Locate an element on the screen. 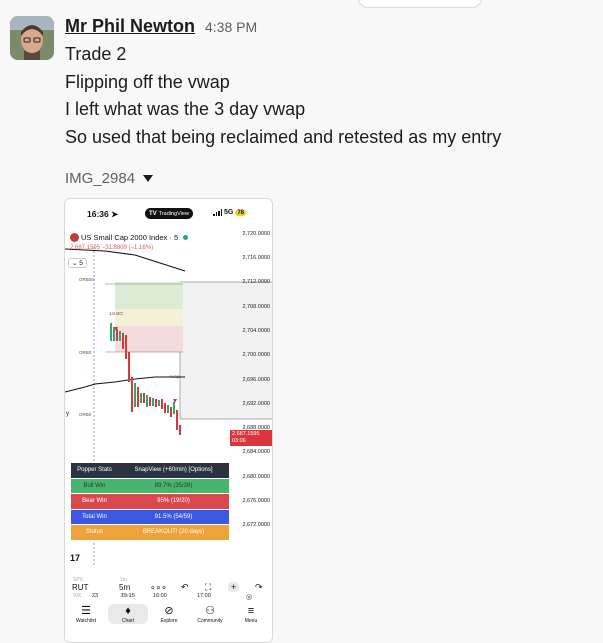 The image size is (603, 643). chart-title: US Small Cap 2000 Index · 5 is located at coordinates (129, 237).